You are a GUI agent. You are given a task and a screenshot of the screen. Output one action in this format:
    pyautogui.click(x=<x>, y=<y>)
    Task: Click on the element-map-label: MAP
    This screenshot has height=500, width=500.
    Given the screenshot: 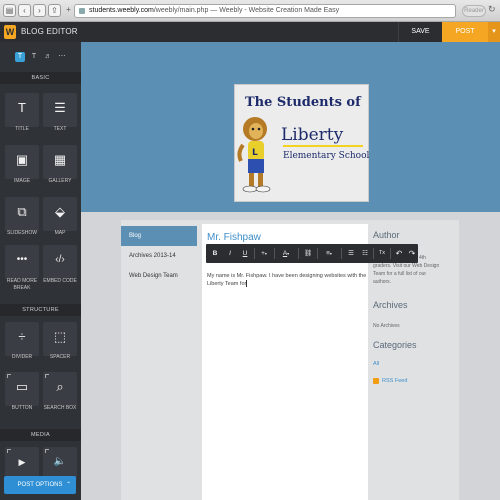 What is the action you would take?
    pyautogui.click(x=60, y=233)
    